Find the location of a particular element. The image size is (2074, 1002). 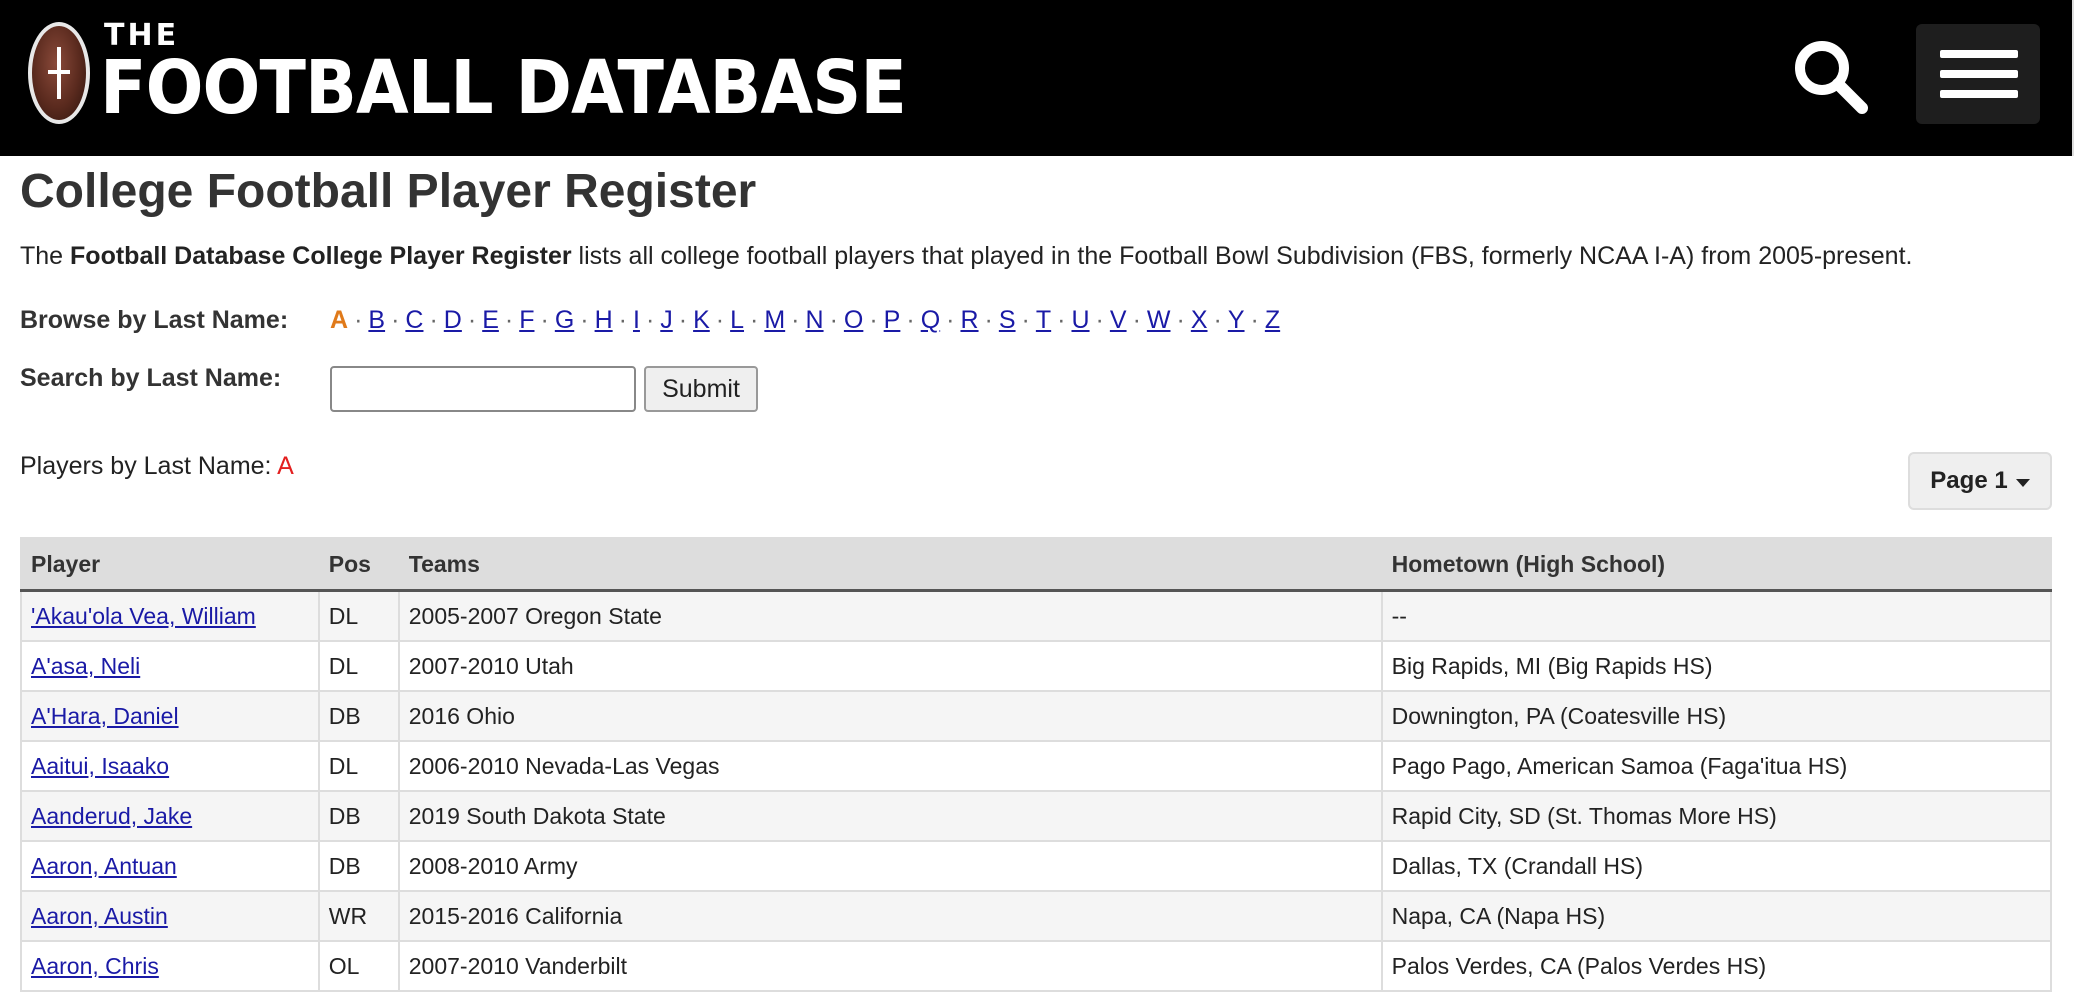

player-link: 'Akau'ola Vea, William is located at coordinates (143, 616).